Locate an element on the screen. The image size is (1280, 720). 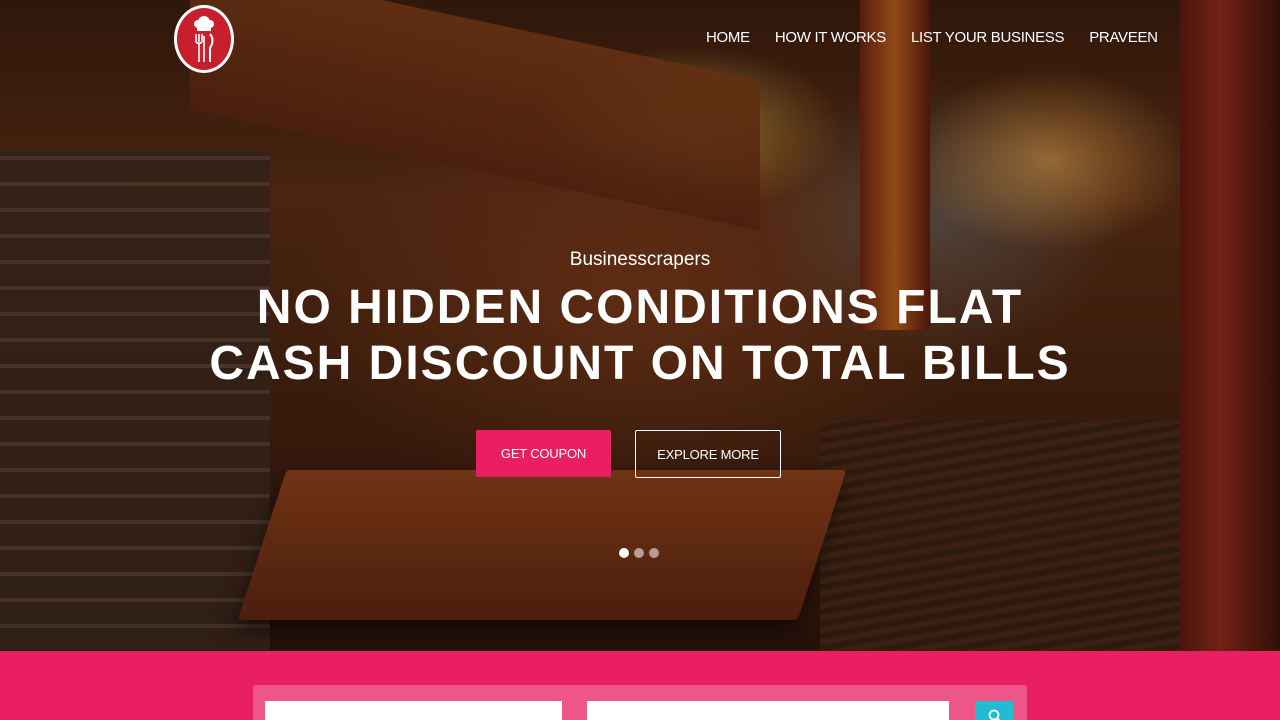
search-button is located at coordinates (994, 710).